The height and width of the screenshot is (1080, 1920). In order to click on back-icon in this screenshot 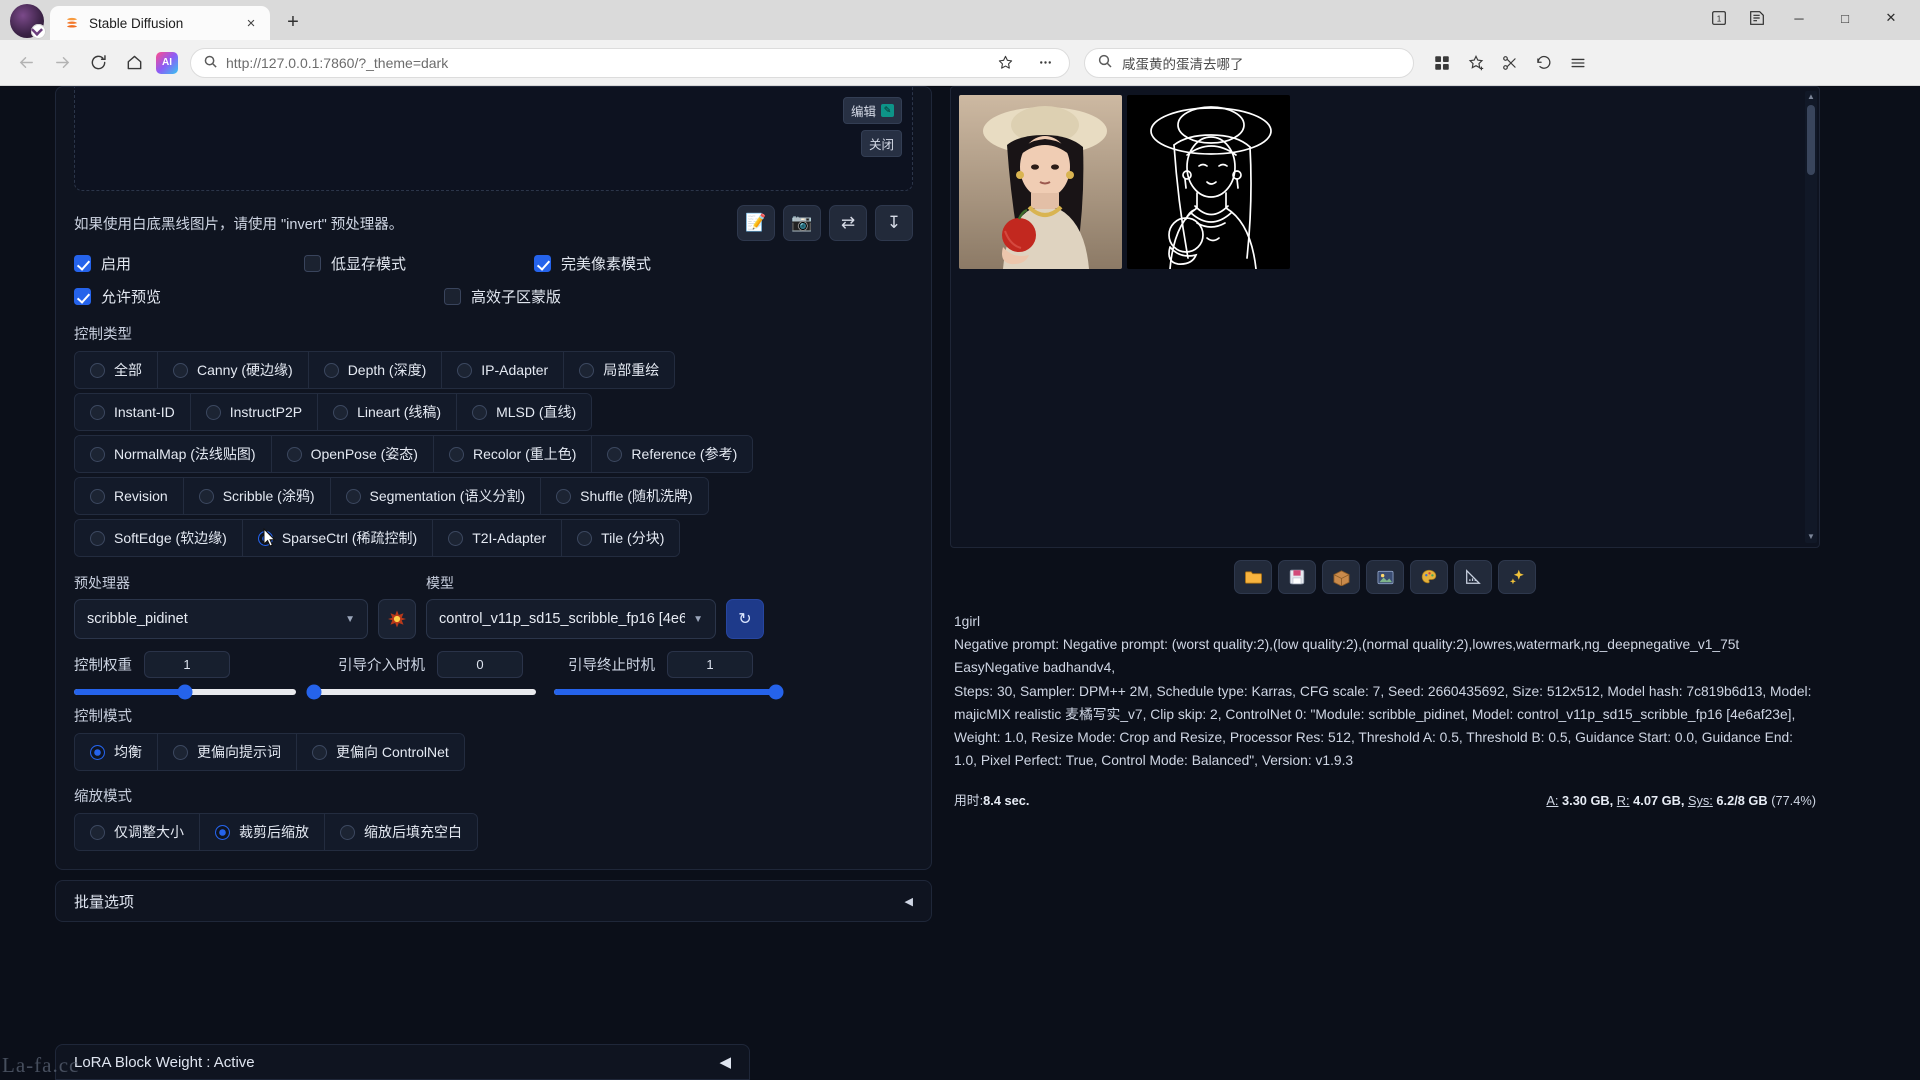, I will do `click(26, 63)`.